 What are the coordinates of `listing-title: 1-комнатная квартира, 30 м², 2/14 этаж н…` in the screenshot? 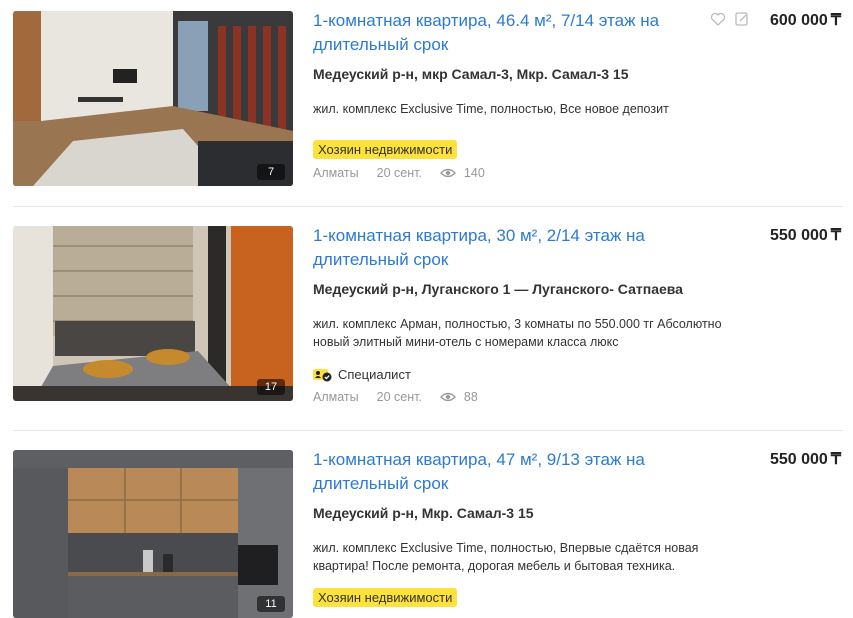 It's located at (498, 248).